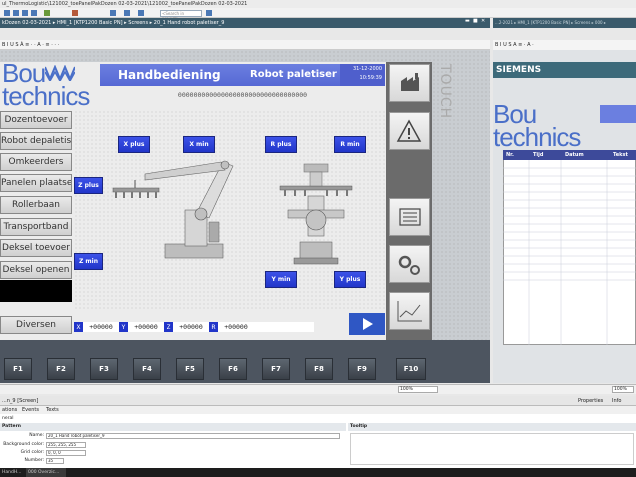 Image resolution: width=636 pixels, height=477 pixels. I want to click on boutechnics-logo: Bou technics, so click(51, 85).